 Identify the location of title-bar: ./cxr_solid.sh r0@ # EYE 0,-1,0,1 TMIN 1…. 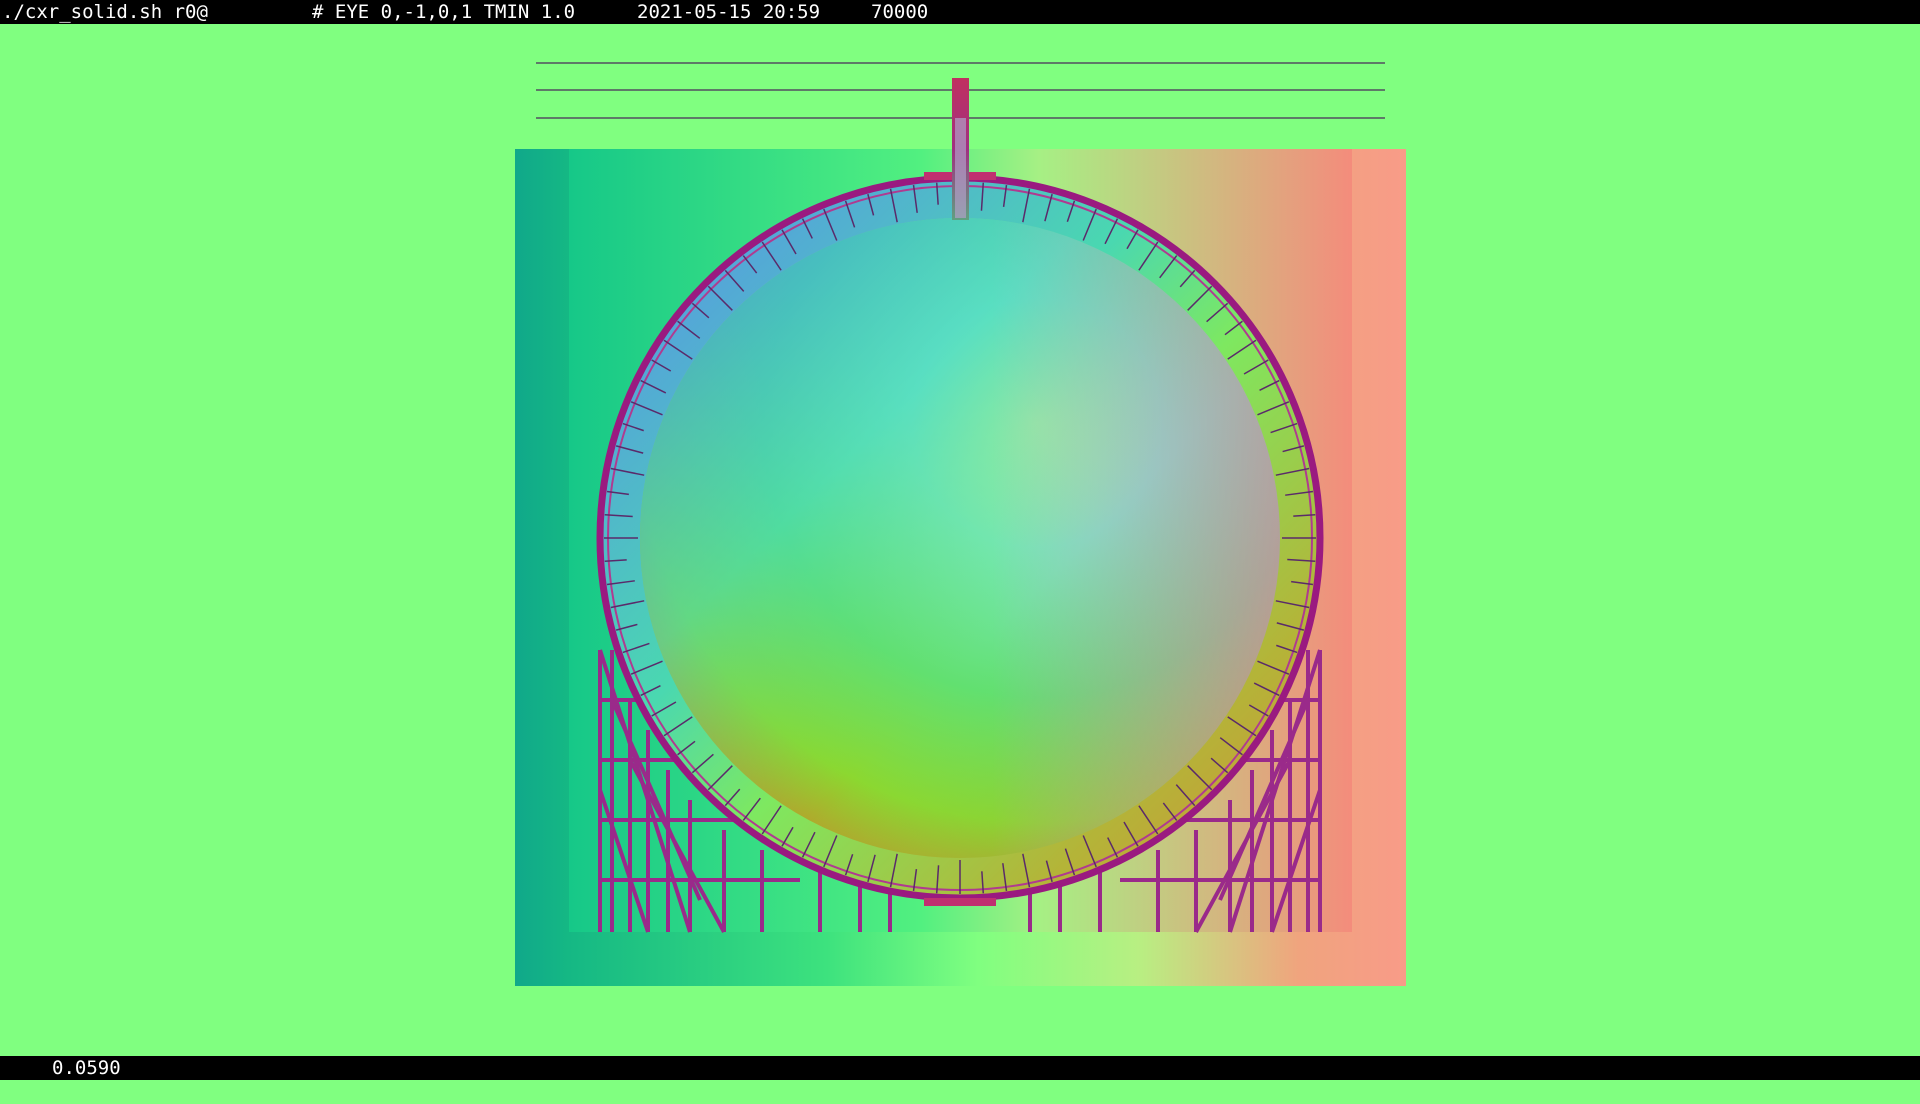
(960, 12).